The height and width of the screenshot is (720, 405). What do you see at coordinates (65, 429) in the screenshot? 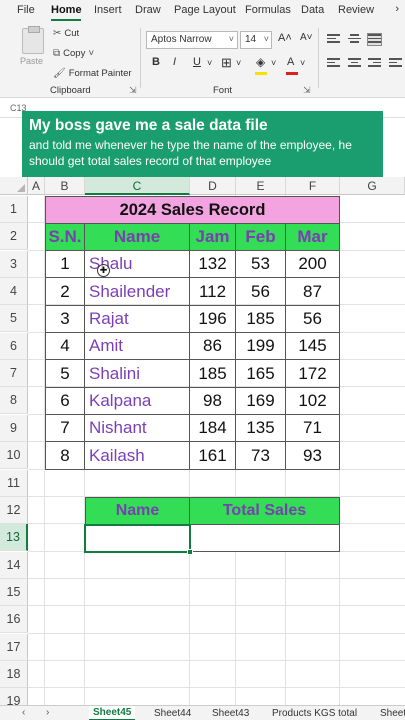
I see `table-cell-sn: 7` at bounding box center [65, 429].